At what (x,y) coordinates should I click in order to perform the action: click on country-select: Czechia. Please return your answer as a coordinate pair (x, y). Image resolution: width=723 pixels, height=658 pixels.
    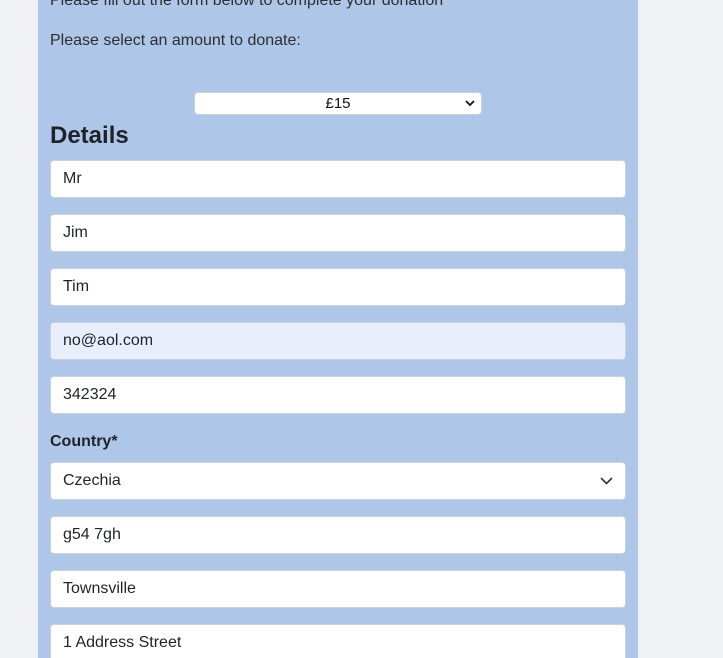
    Looking at the image, I should click on (338, 481).